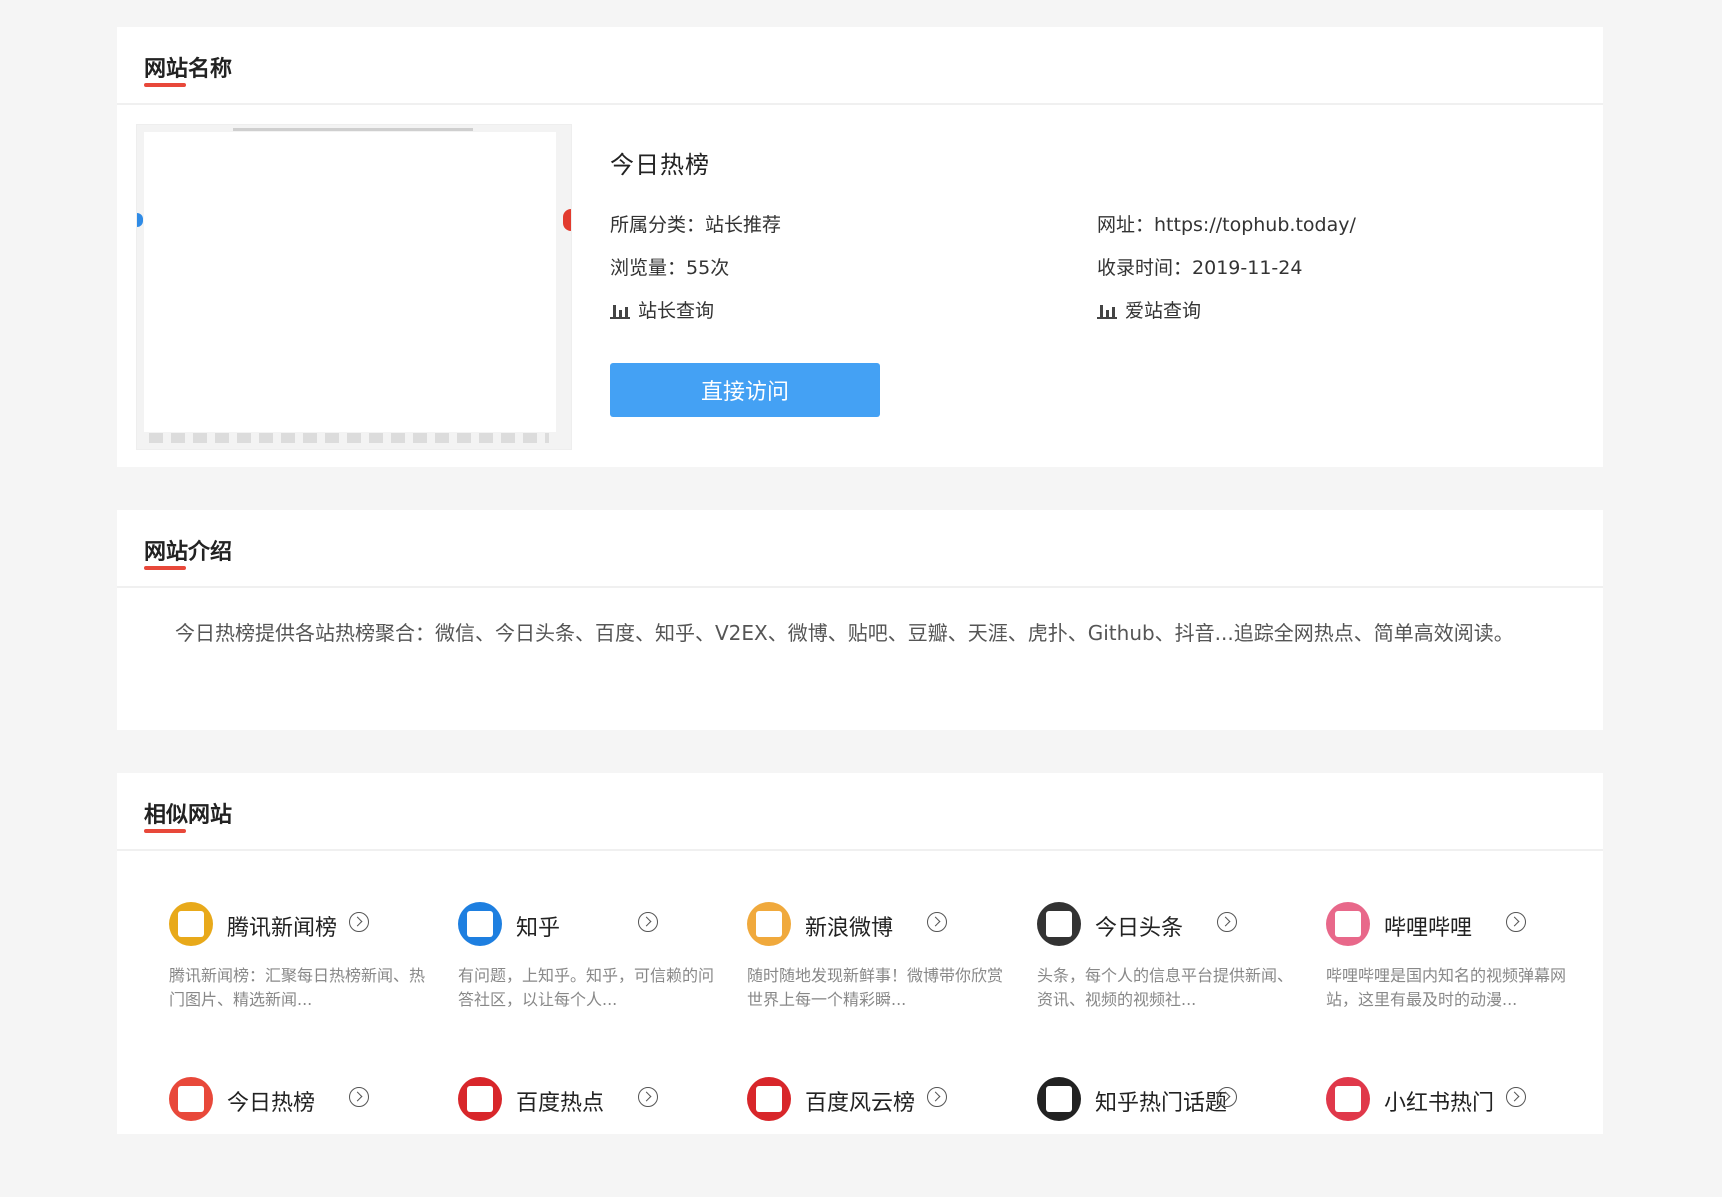 This screenshot has width=1722, height=1197. Describe the element at coordinates (860, 1101) in the screenshot. I see `similar-site-name: 百度风云榜` at that location.